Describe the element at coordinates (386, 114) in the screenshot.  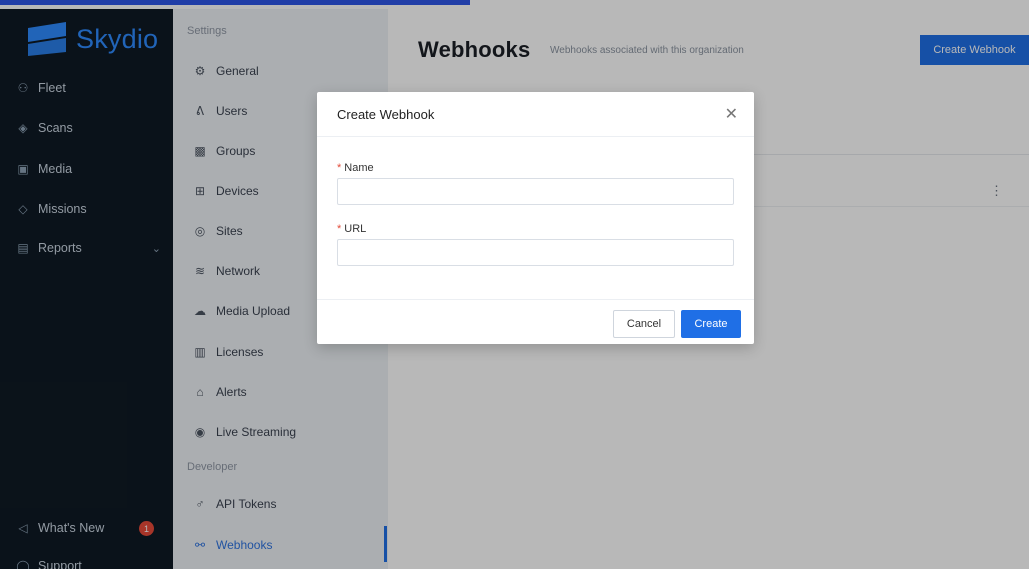
I see `modal-title: Create Webhook` at that location.